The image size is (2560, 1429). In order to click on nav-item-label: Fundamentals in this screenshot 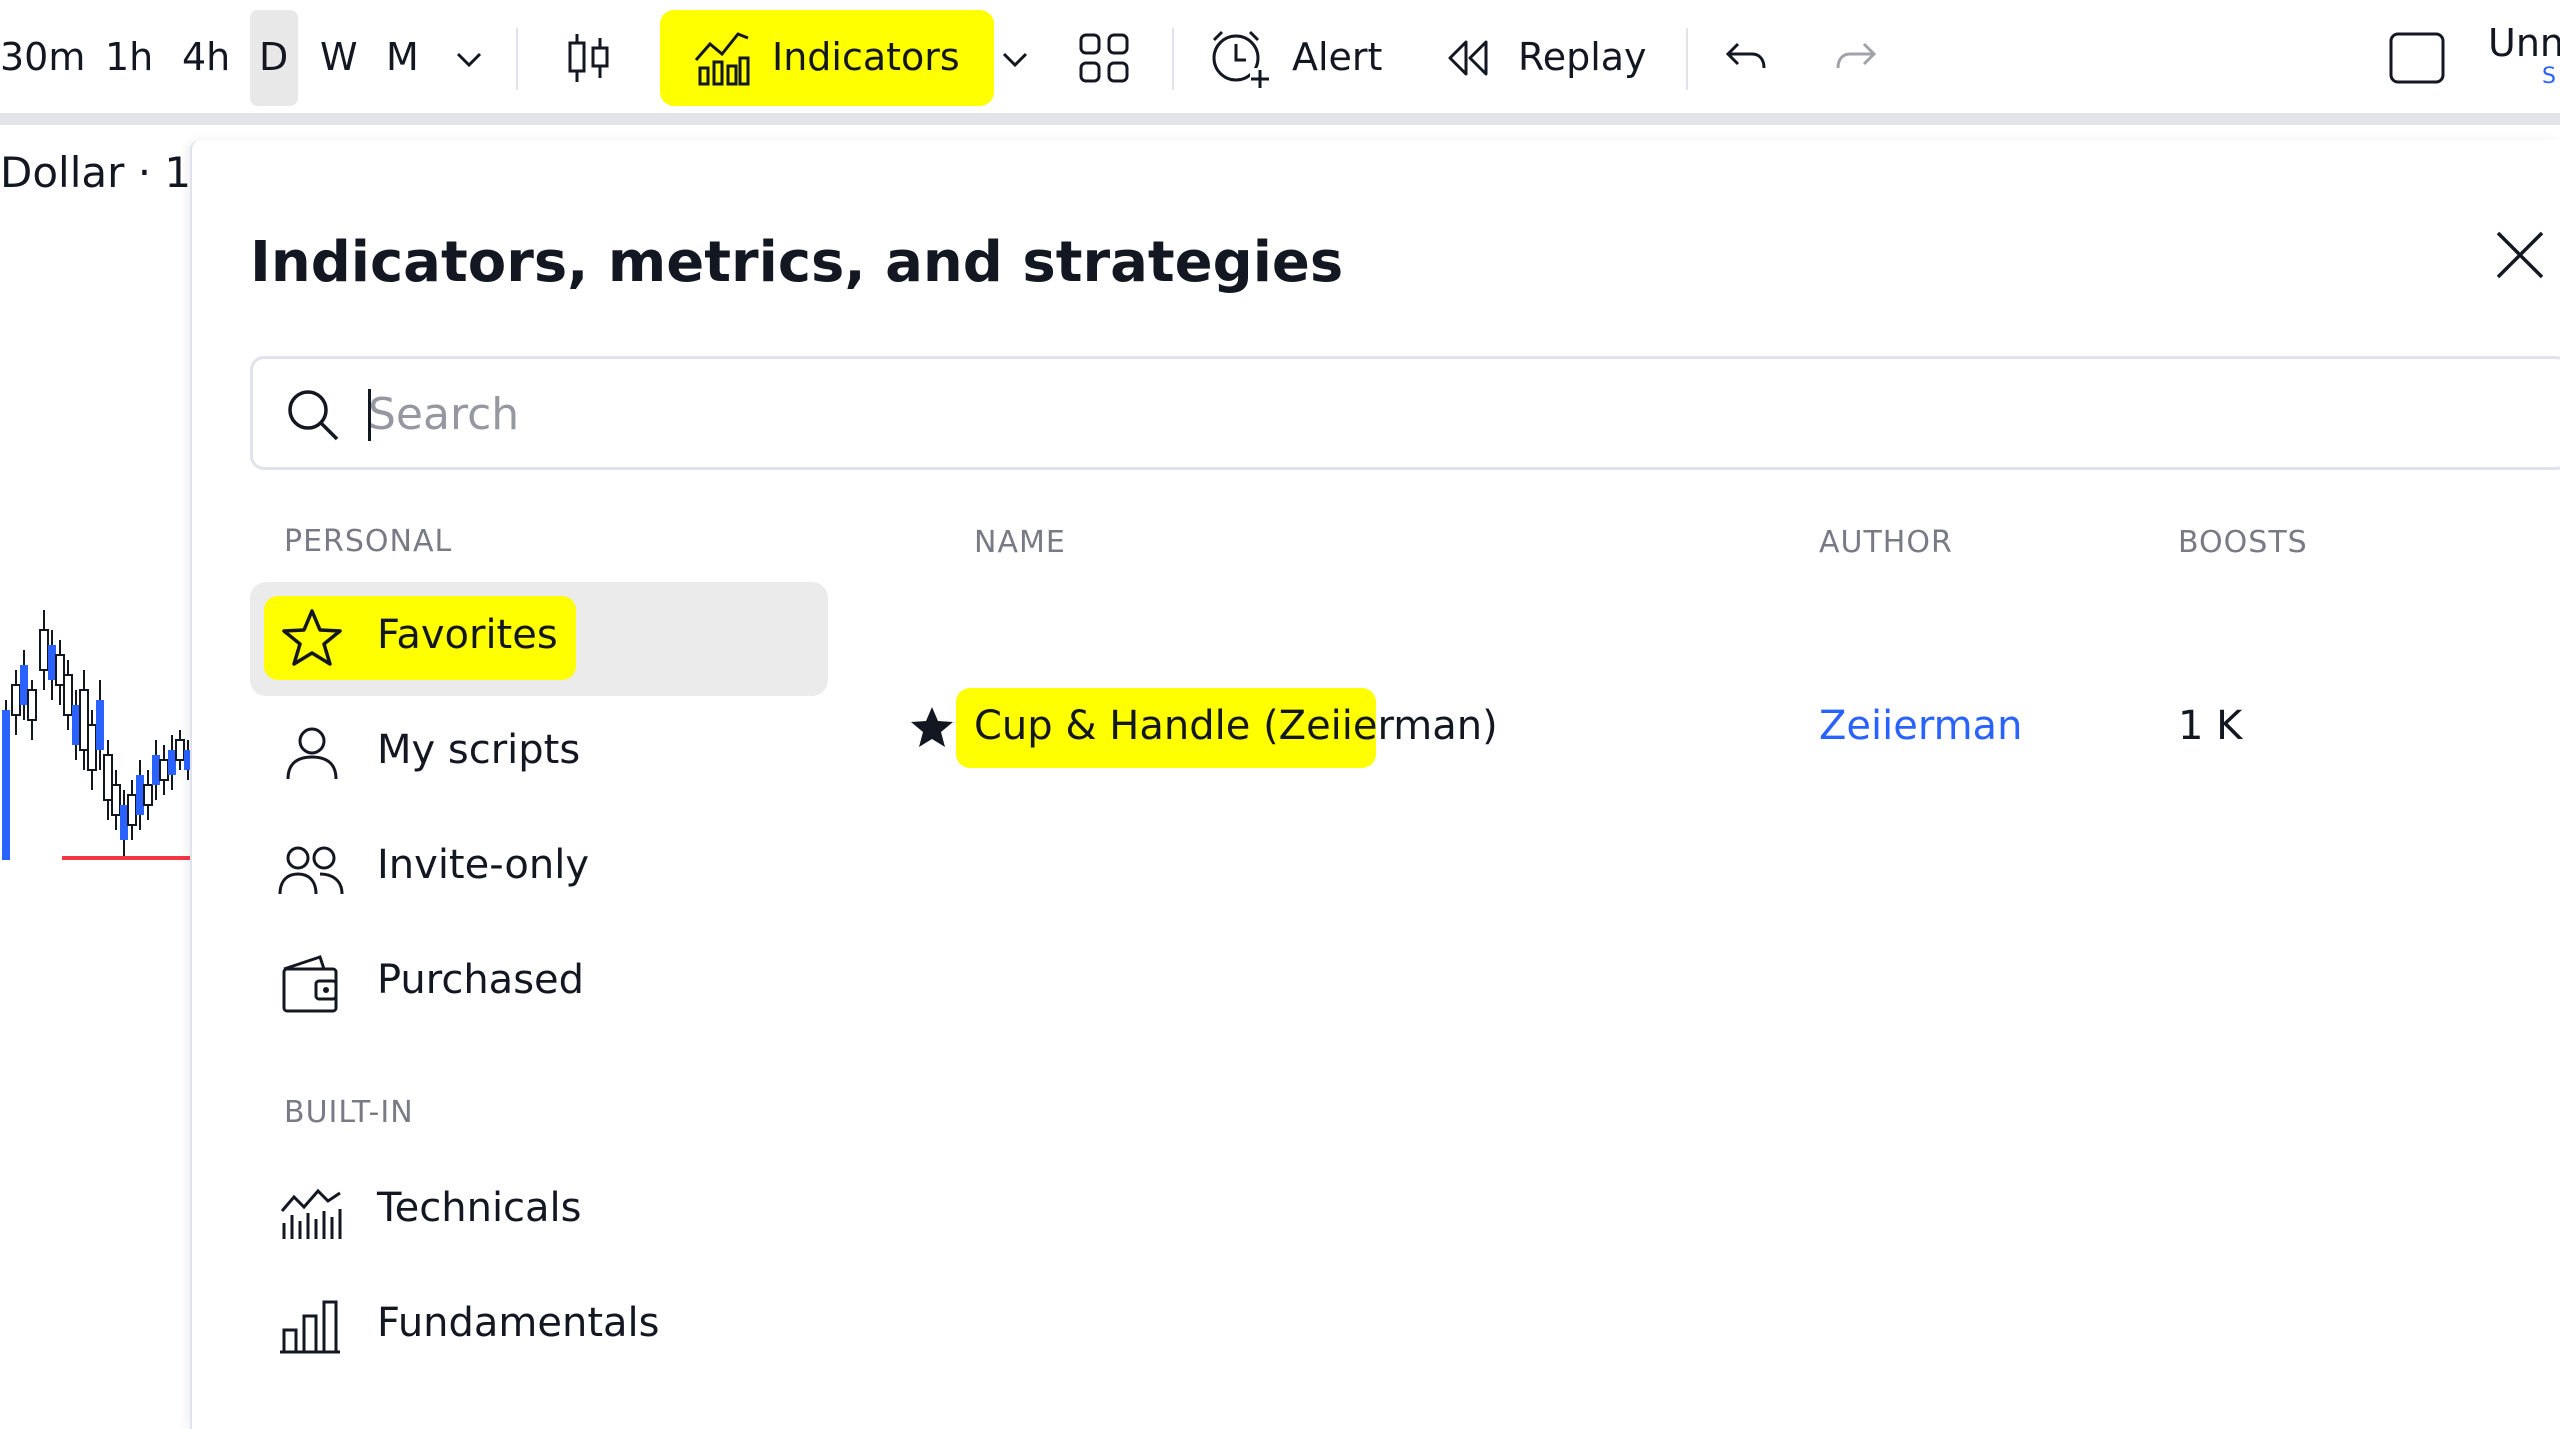, I will do `click(518, 1323)`.